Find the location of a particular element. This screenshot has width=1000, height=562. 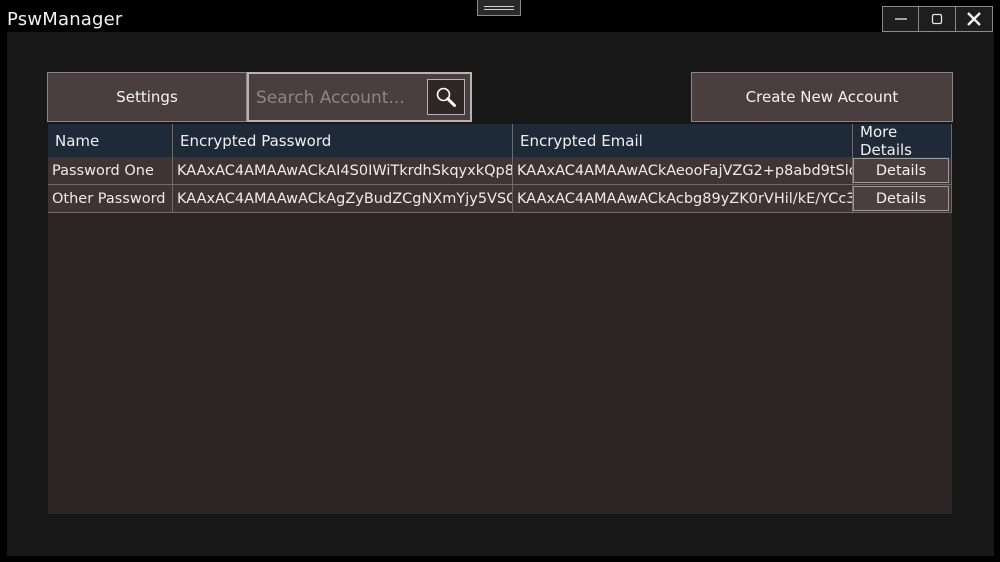

column-header-password: Encrypted Password is located at coordinates (343, 140).